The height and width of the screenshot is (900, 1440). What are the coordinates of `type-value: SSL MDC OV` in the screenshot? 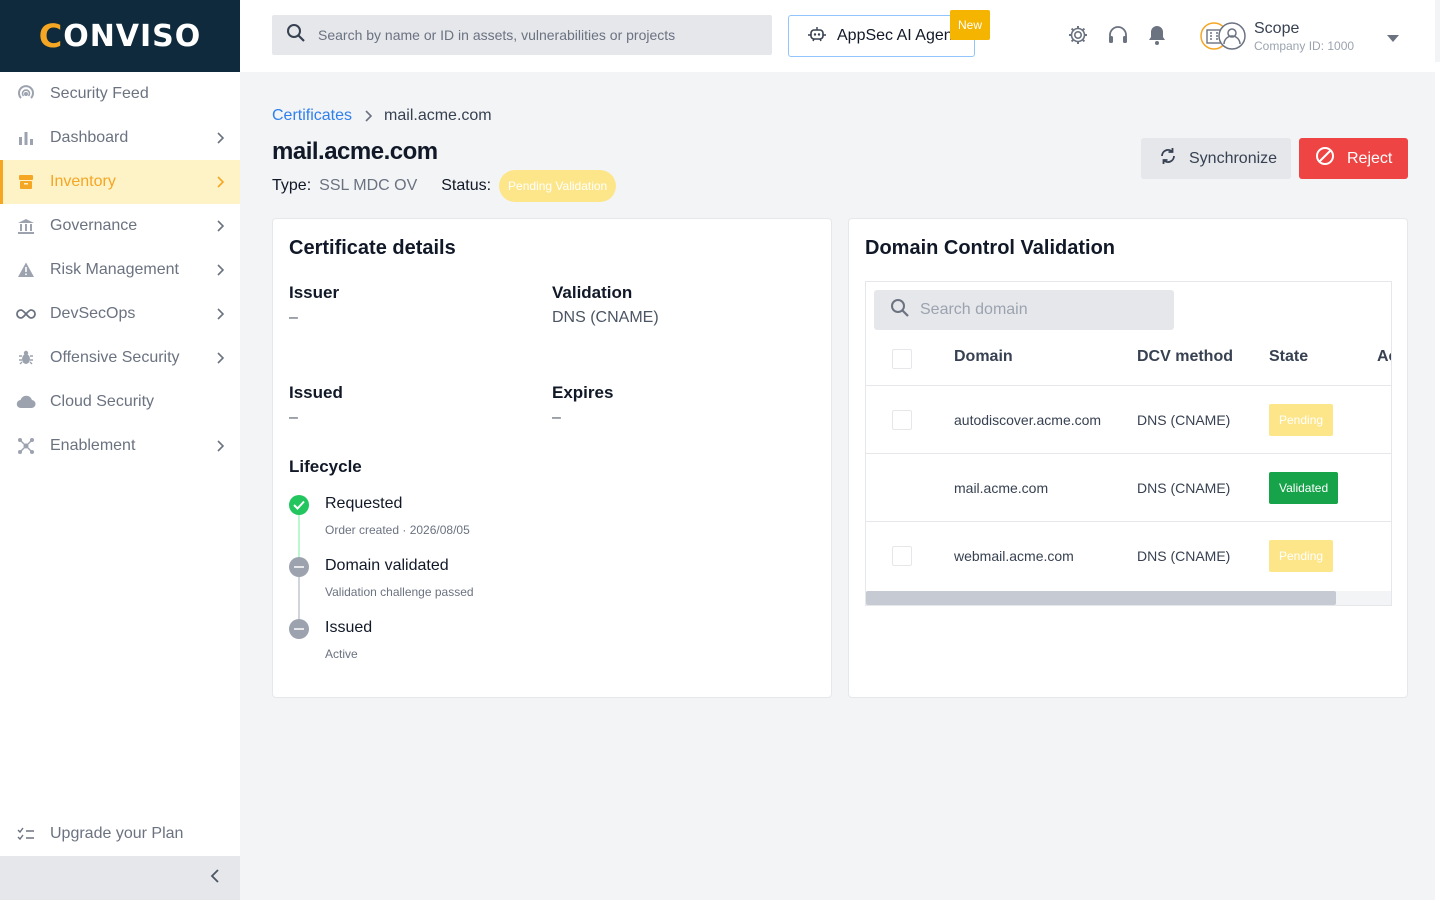 It's located at (368, 185).